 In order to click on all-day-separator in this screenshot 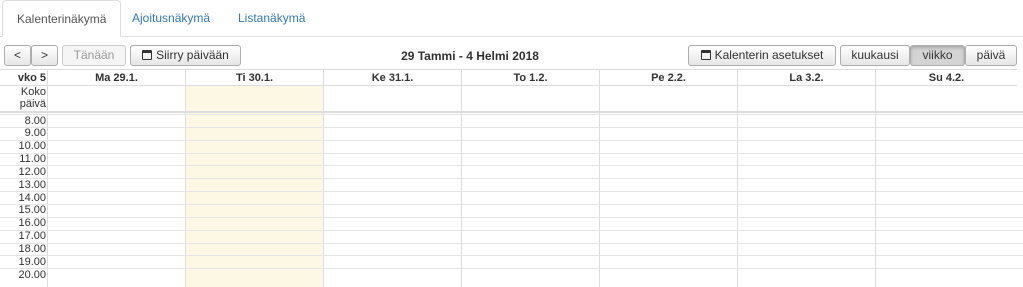, I will do `click(511, 112)`.